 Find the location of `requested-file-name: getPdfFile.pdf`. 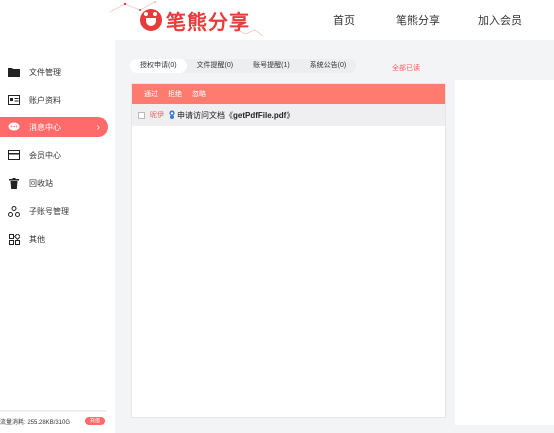

requested-file-name: getPdfFile.pdf is located at coordinates (260, 115).